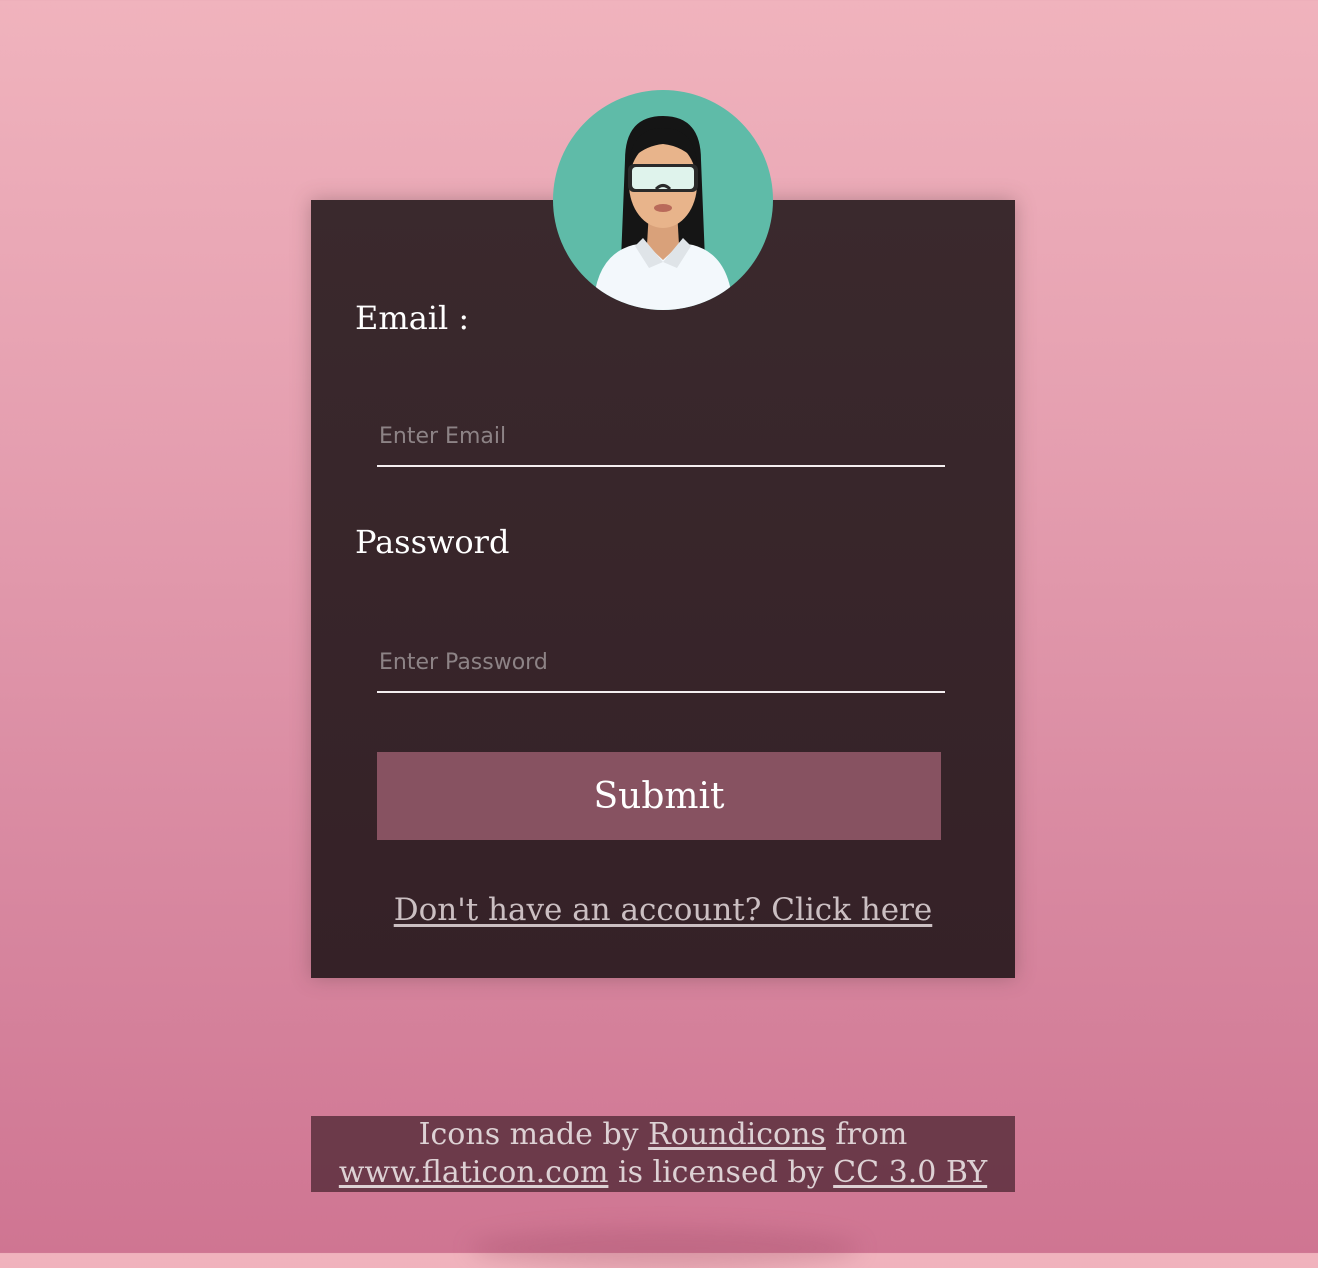 This screenshot has width=1318, height=1268. Describe the element at coordinates (474, 1172) in the screenshot. I see `flaticon-link: www.flaticon.com` at that location.